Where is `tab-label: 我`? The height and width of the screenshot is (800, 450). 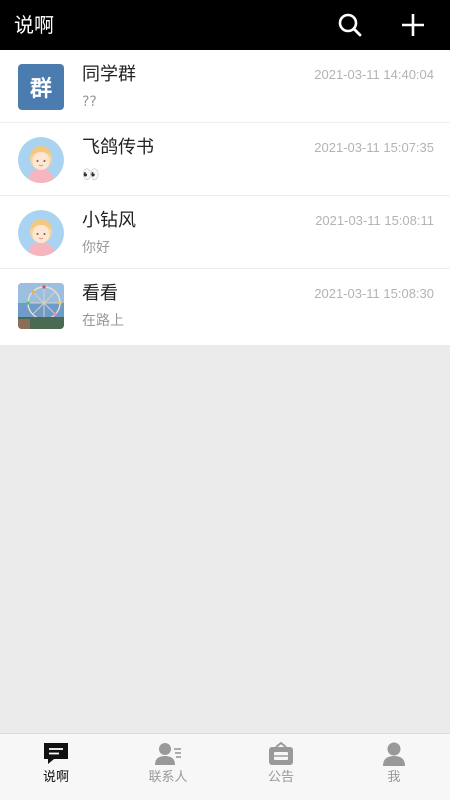
tab-label: 我 is located at coordinates (394, 777).